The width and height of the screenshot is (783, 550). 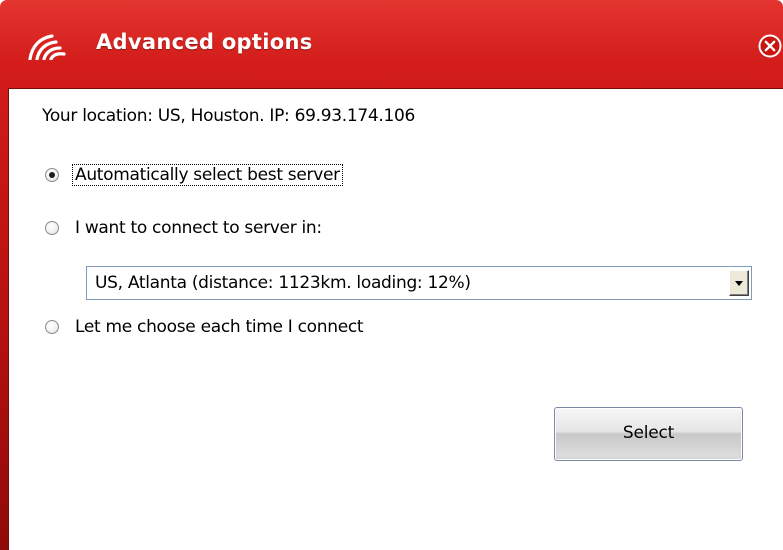 I want to click on radio-auto-select: Automatically select best server, so click(x=194, y=175).